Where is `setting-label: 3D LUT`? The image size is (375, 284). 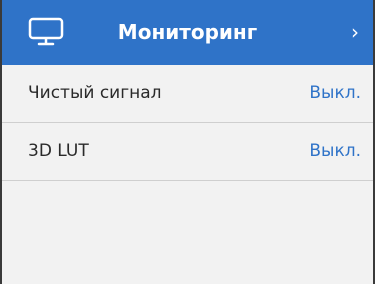
setting-label: 3D LUT is located at coordinates (58, 151).